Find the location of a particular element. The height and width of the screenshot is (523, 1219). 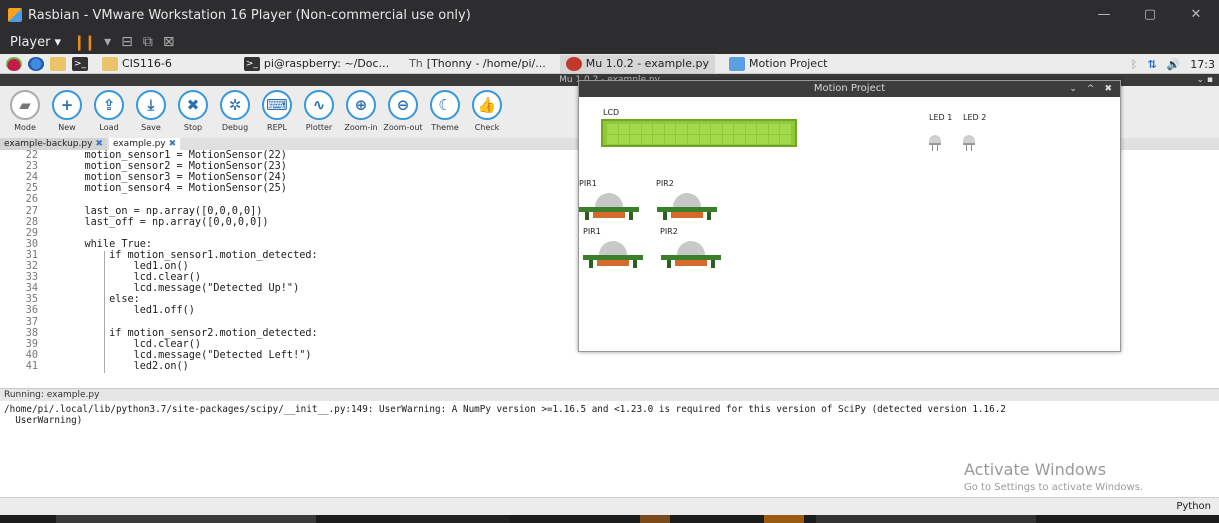

toolbar-check-button: 👍 Check is located at coordinates (487, 109).